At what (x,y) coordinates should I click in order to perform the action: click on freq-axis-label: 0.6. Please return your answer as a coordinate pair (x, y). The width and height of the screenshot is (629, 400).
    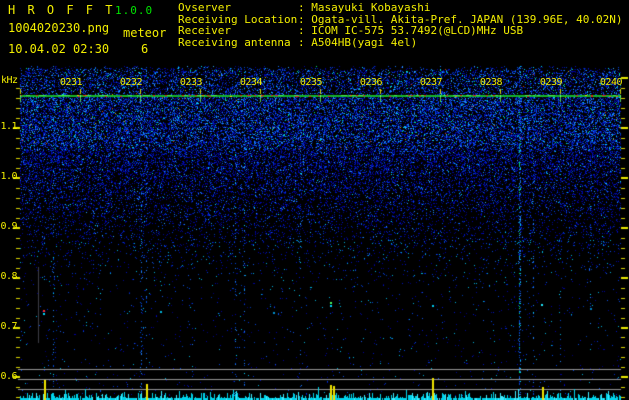
    Looking at the image, I should click on (8, 376).